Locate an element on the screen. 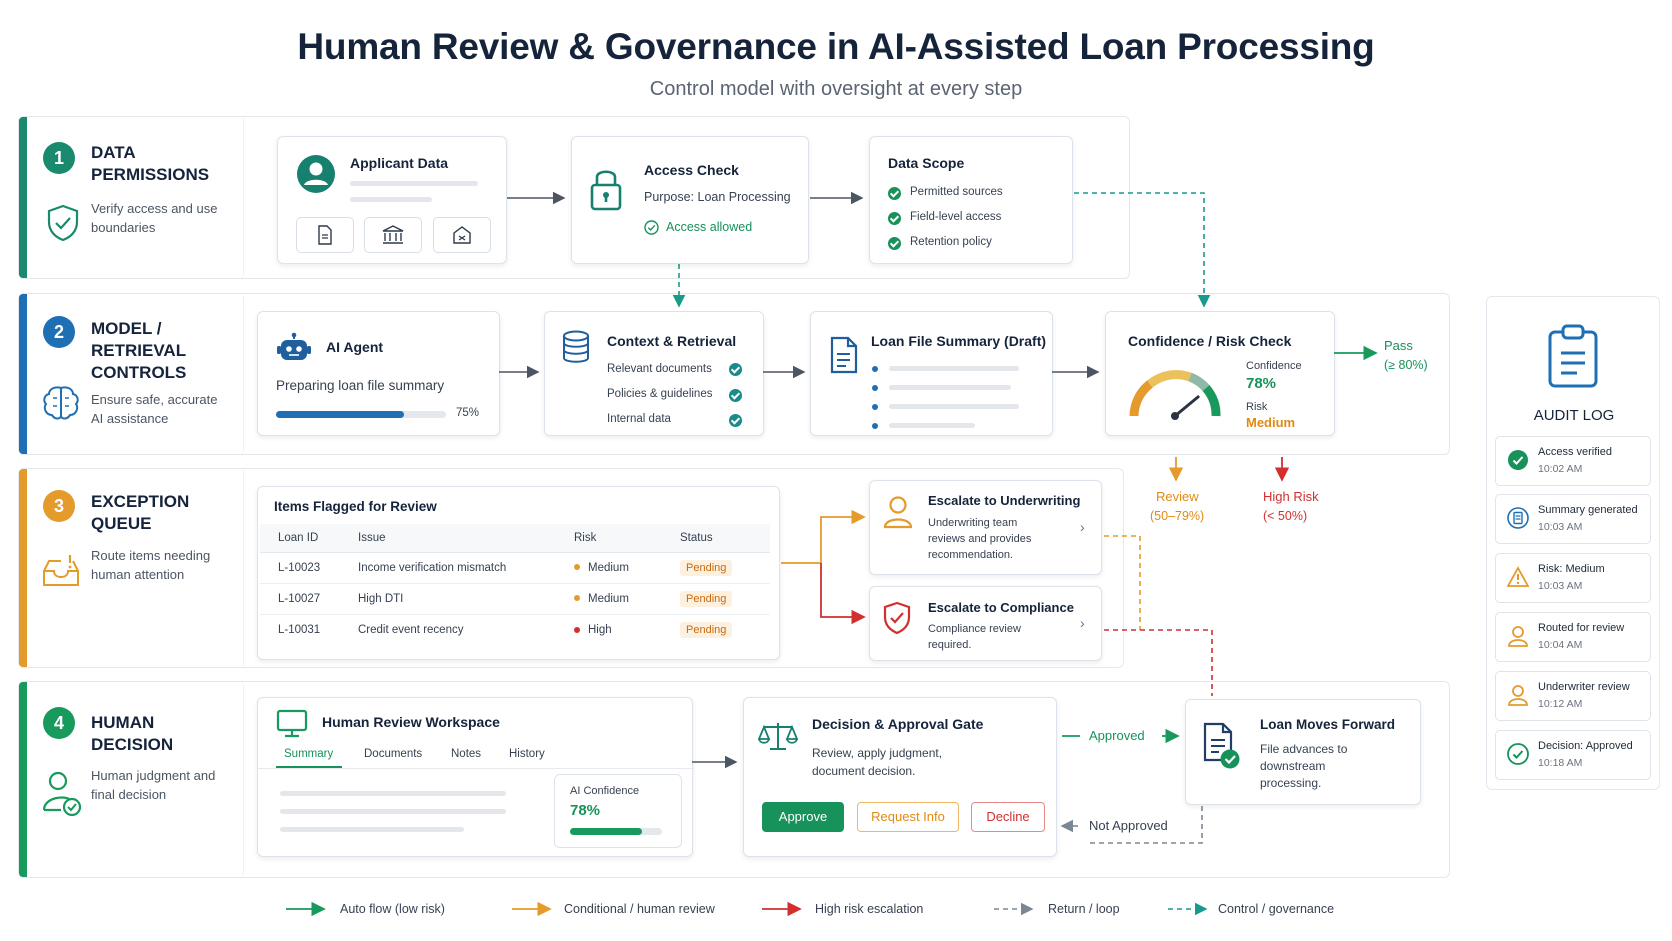  table-row: L-10027 High DTI Medium Pending is located at coordinates (515, 599).